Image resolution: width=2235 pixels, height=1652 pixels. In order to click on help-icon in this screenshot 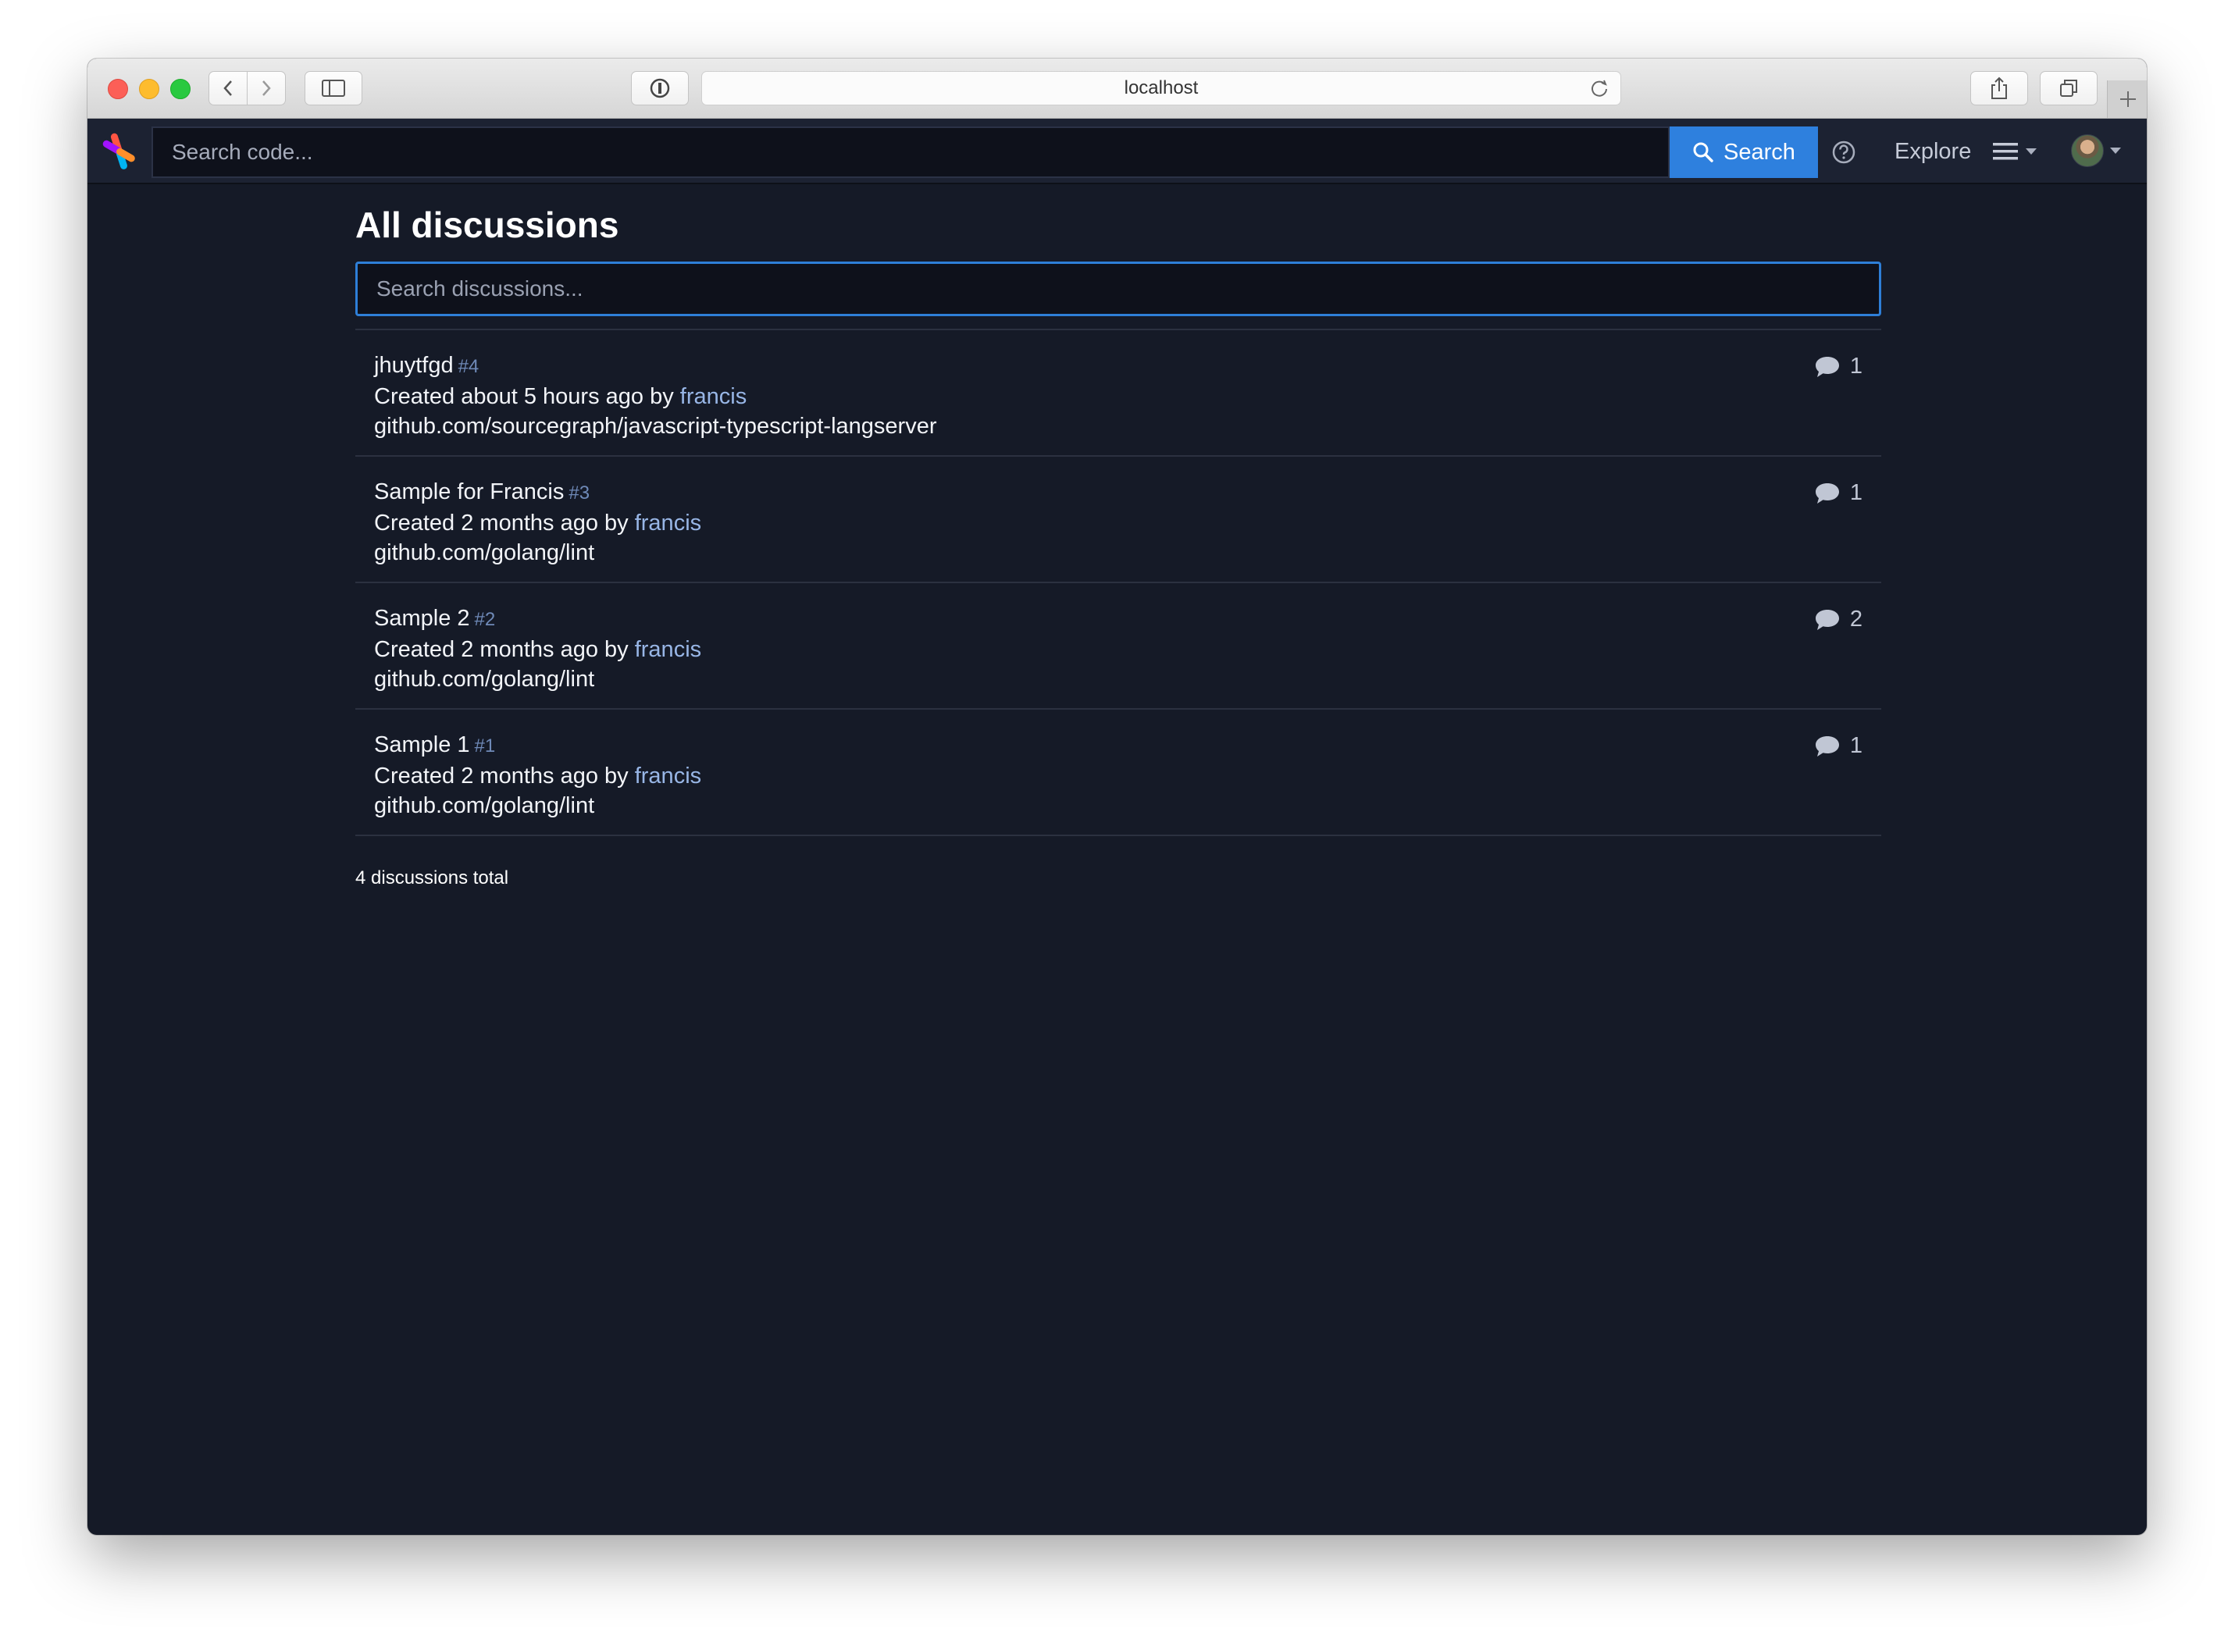, I will do `click(1844, 152)`.